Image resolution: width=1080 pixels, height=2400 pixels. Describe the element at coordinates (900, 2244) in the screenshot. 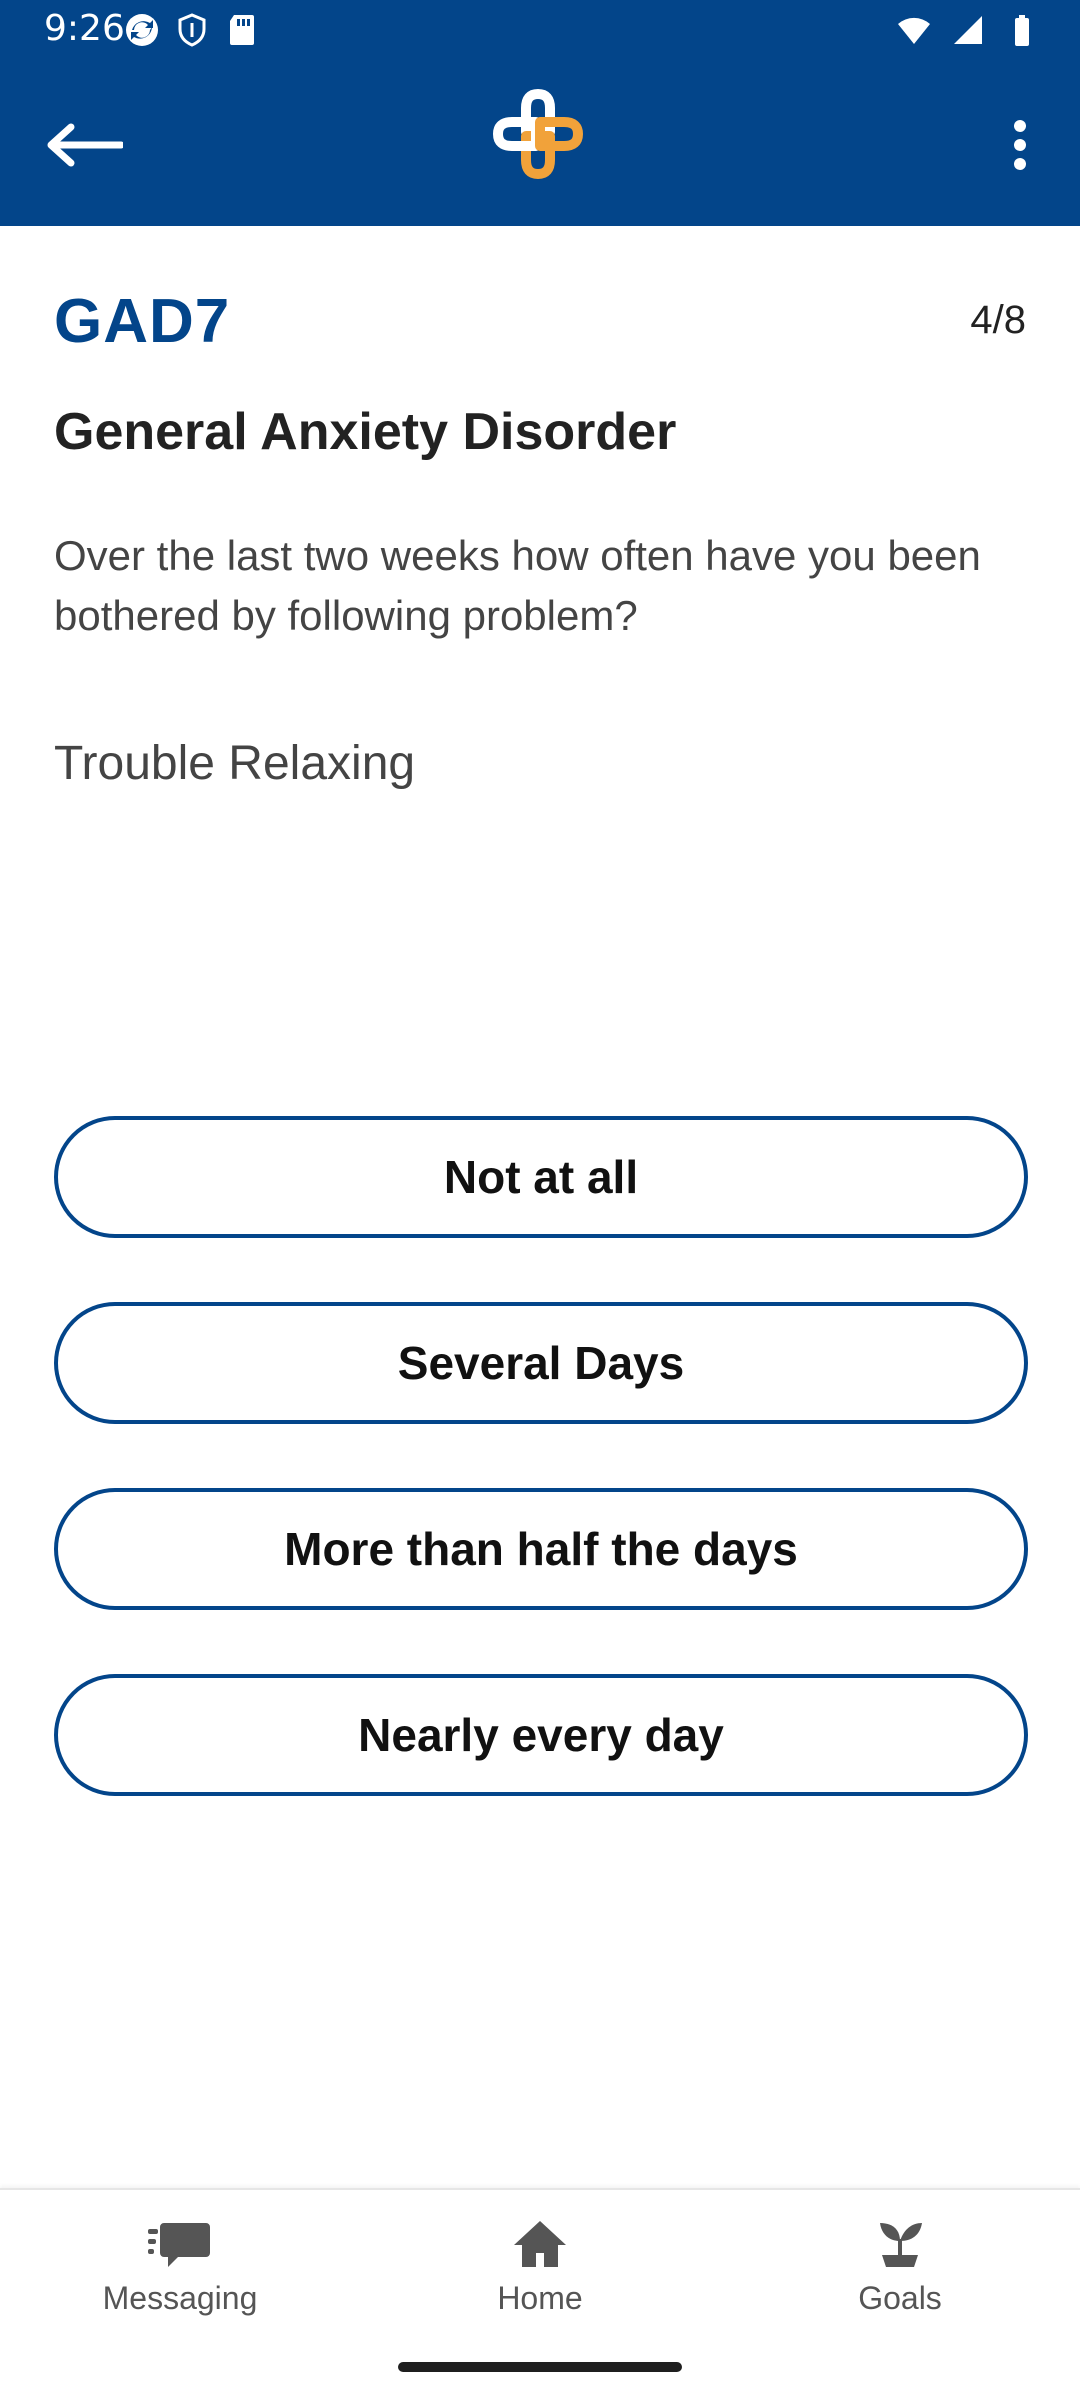

I see `sprout-icon` at that location.